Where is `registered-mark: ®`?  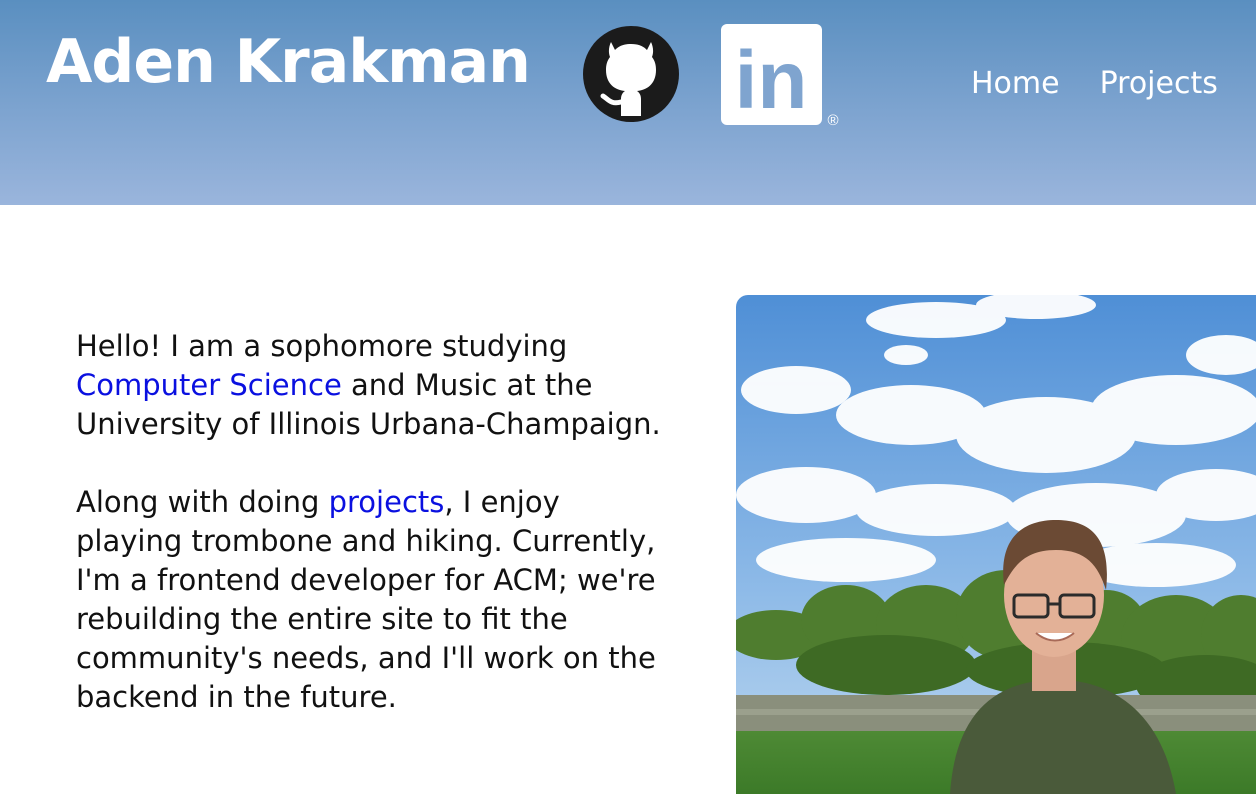
registered-mark: ® is located at coordinates (832, 120).